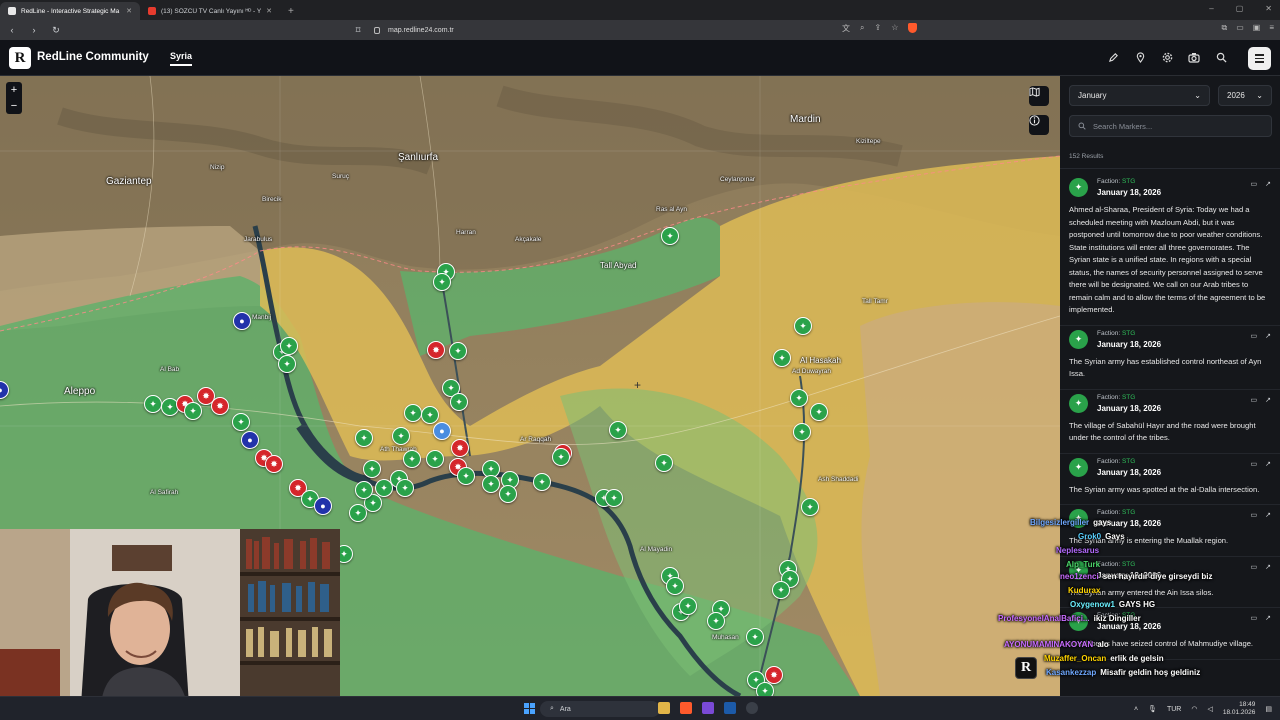 This screenshot has height=720, width=1280. Describe the element at coordinates (1271, 28) in the screenshot. I see `browser-menu-icon: ≡` at that location.